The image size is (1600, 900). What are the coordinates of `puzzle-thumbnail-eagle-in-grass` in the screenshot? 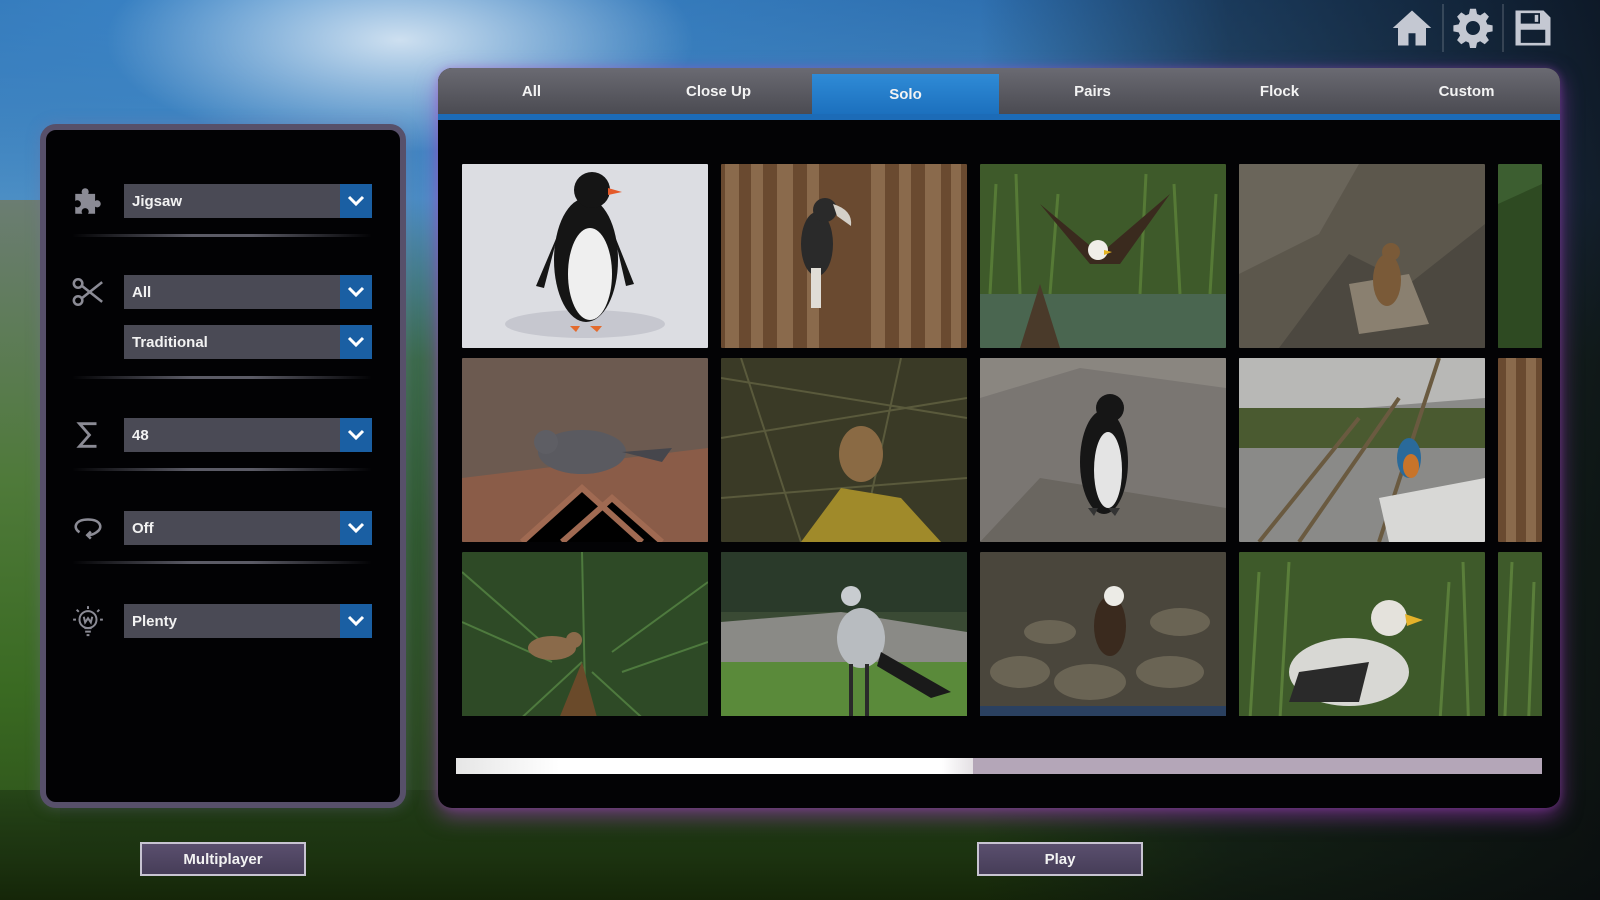 It's located at (1103, 256).